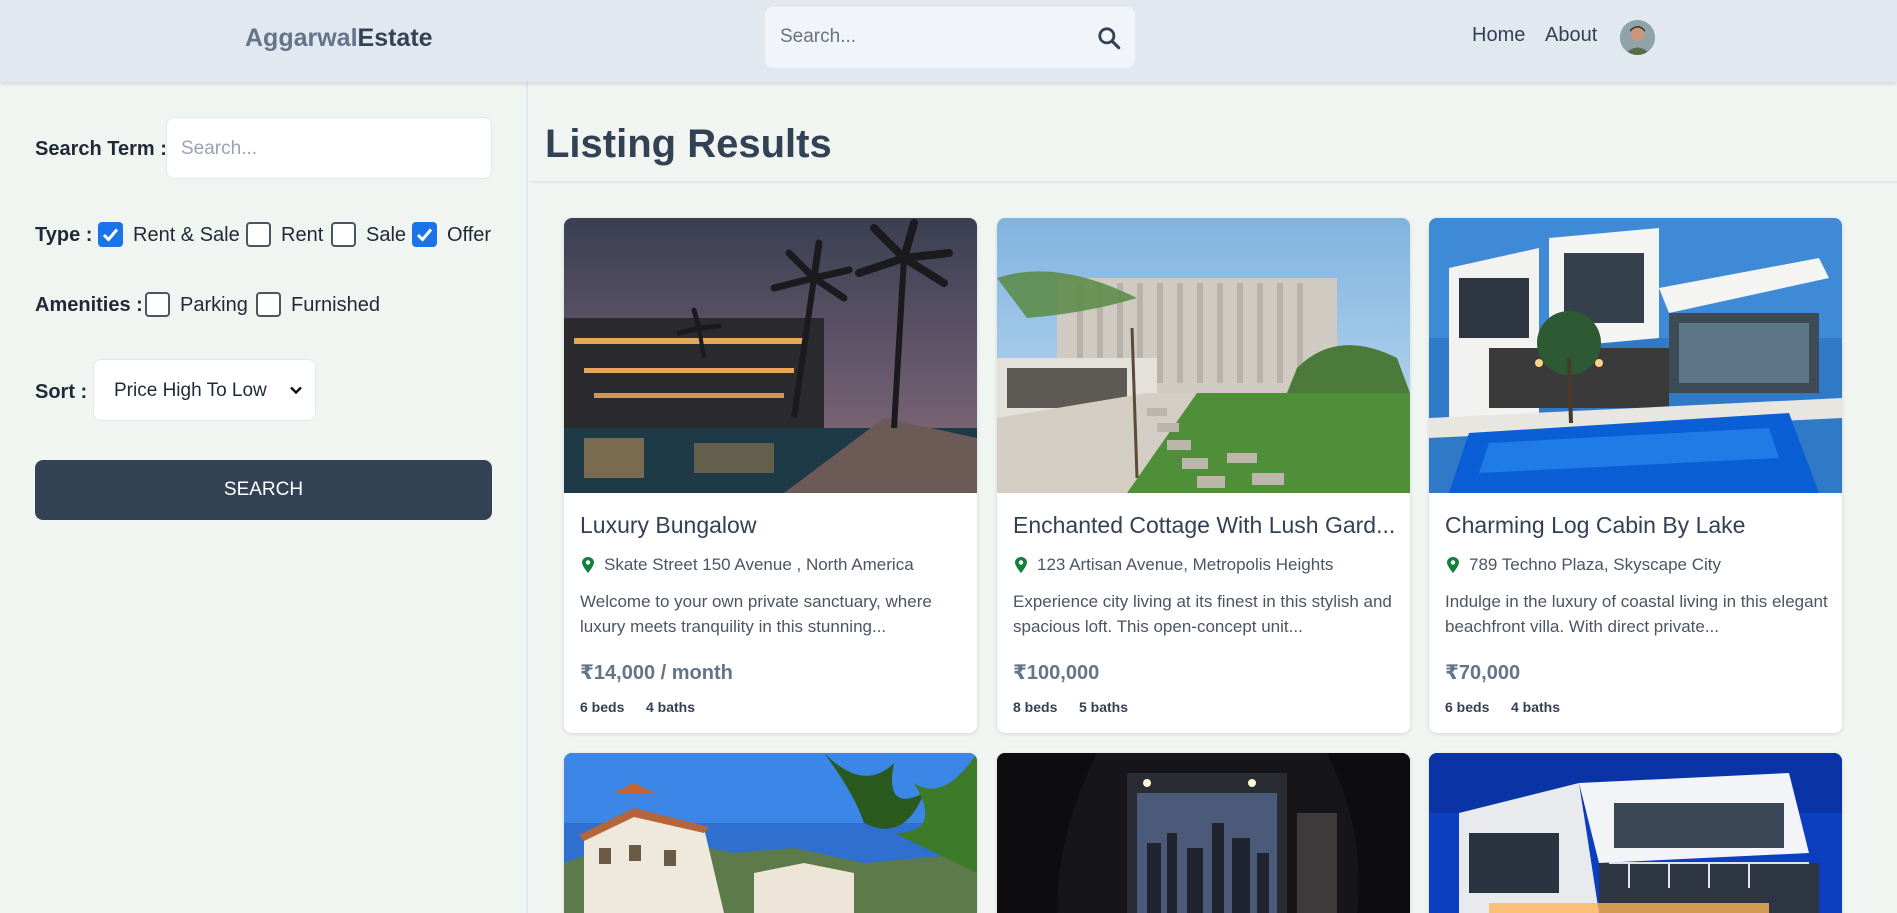 The width and height of the screenshot is (1897, 913). What do you see at coordinates (1213, 182) in the screenshot?
I see `title-divider` at bounding box center [1213, 182].